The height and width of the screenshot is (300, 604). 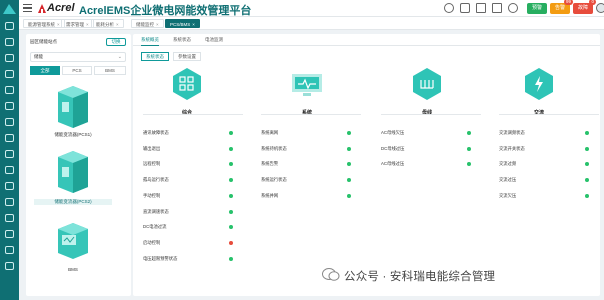 What do you see at coordinates (152, 195) in the screenshot?
I see `status-item-label: 手动控制` at bounding box center [152, 195].